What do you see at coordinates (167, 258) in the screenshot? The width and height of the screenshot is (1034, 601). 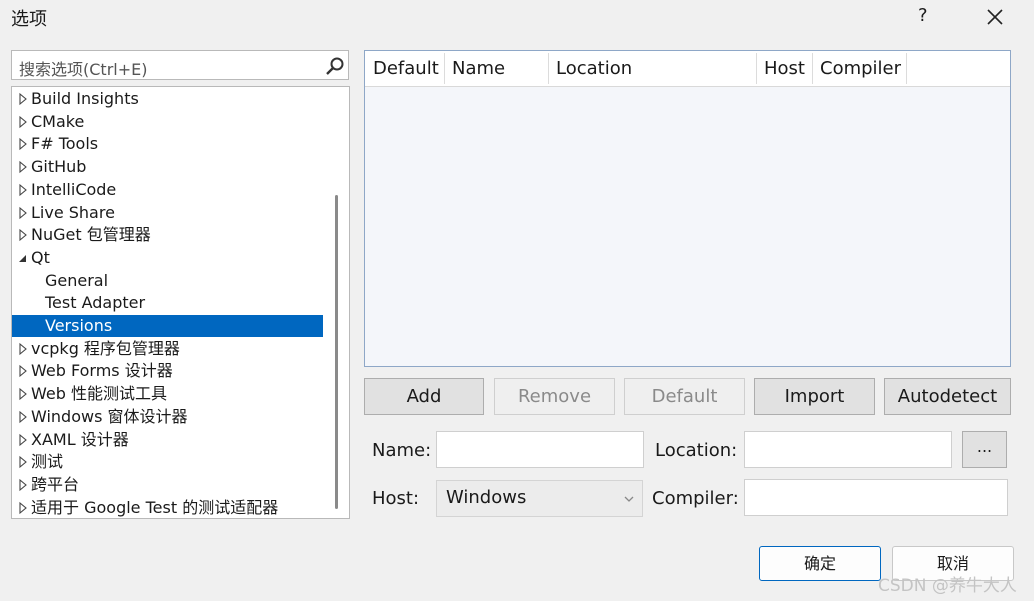 I see `tree-item: Qt` at bounding box center [167, 258].